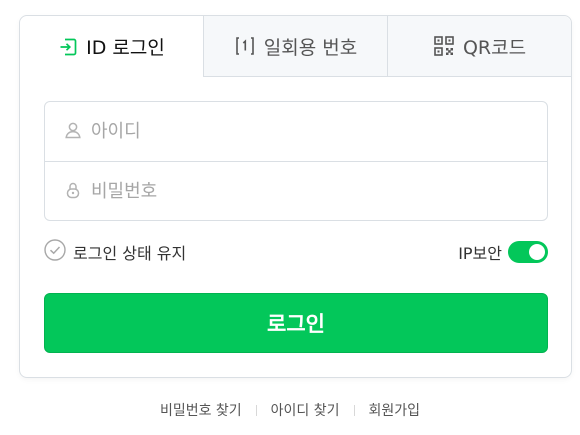  What do you see at coordinates (125, 48) in the screenshot?
I see `tab-label: ID 로그인` at bounding box center [125, 48].